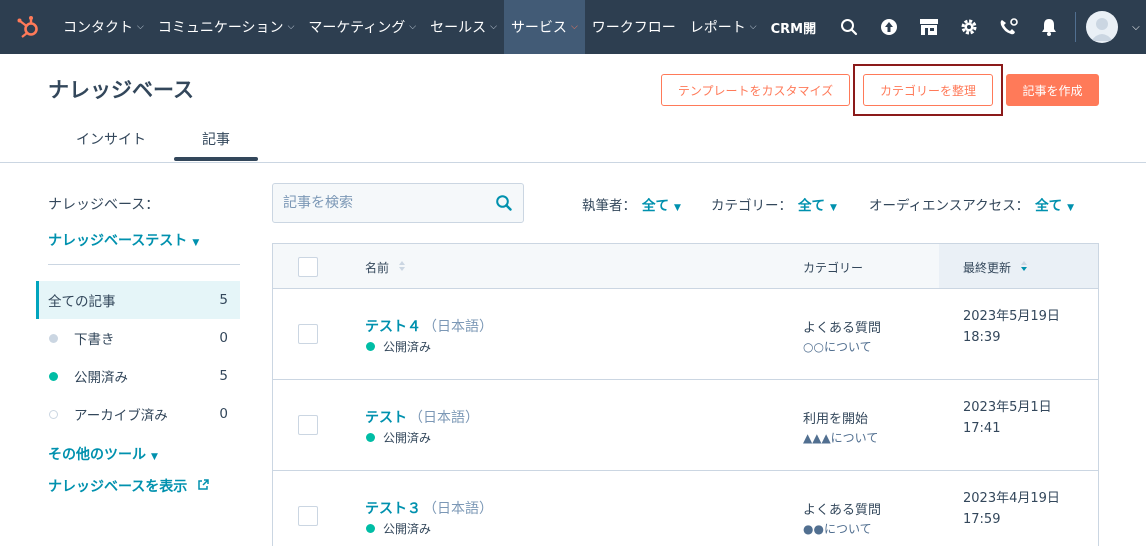 The image size is (1146, 546). I want to click on sidebar-item-drafts: 下書き 0, so click(138, 338).